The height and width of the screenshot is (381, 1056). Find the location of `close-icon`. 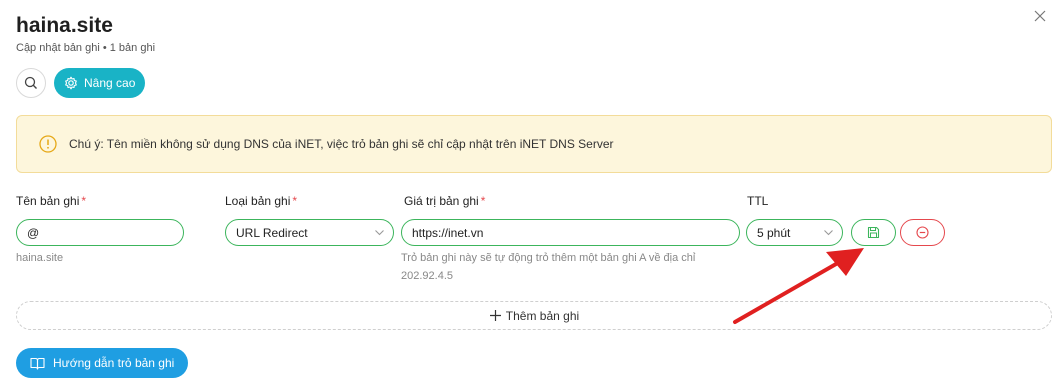

close-icon is located at coordinates (1040, 16).